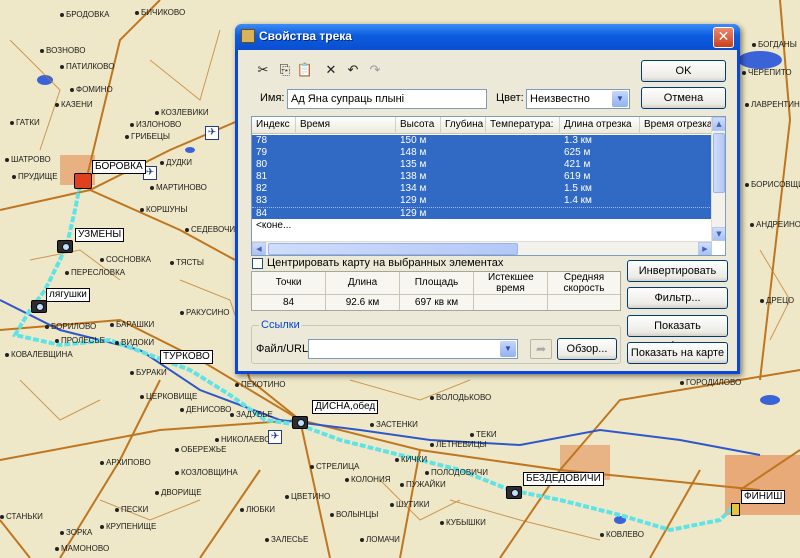  Describe the element at coordinates (578, 188) in the screenshot. I see `cell-segment-length: 1.5 км` at that location.